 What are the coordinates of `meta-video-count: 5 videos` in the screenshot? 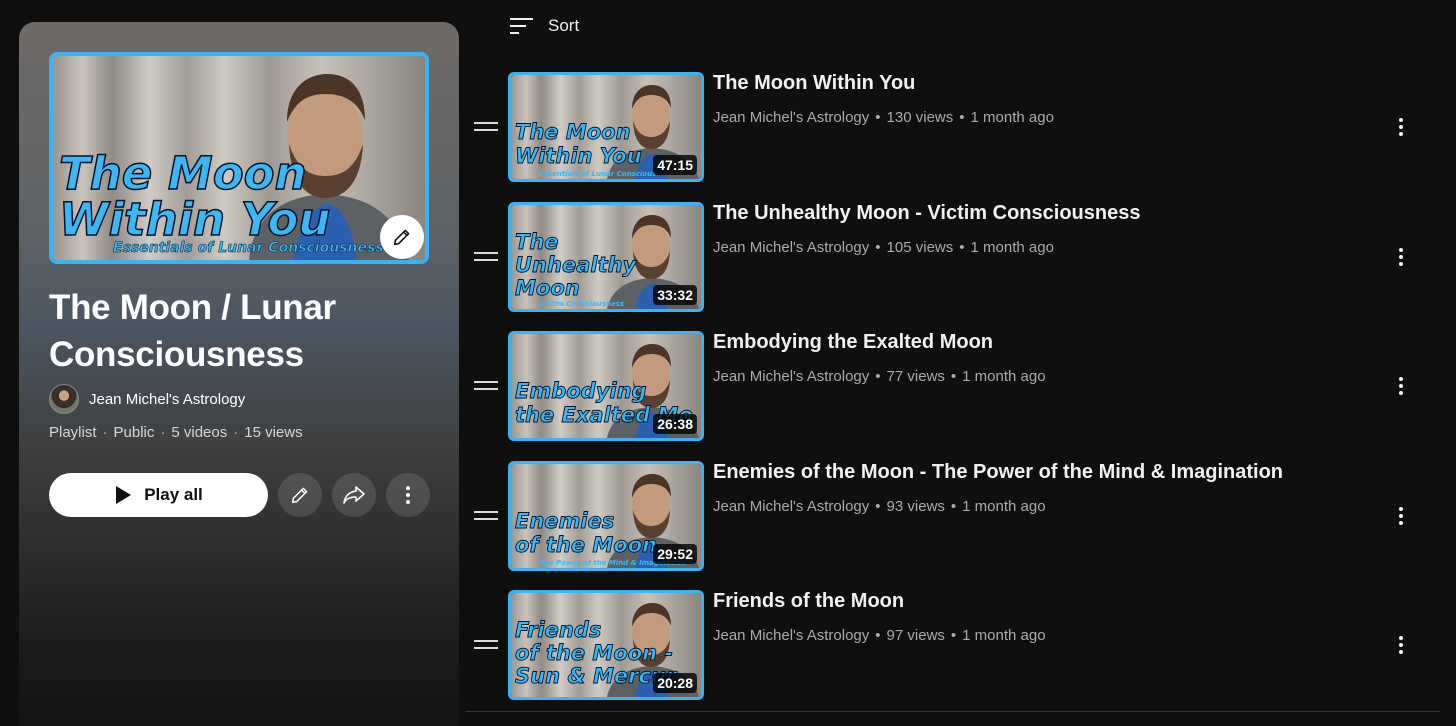 It's located at (199, 432).